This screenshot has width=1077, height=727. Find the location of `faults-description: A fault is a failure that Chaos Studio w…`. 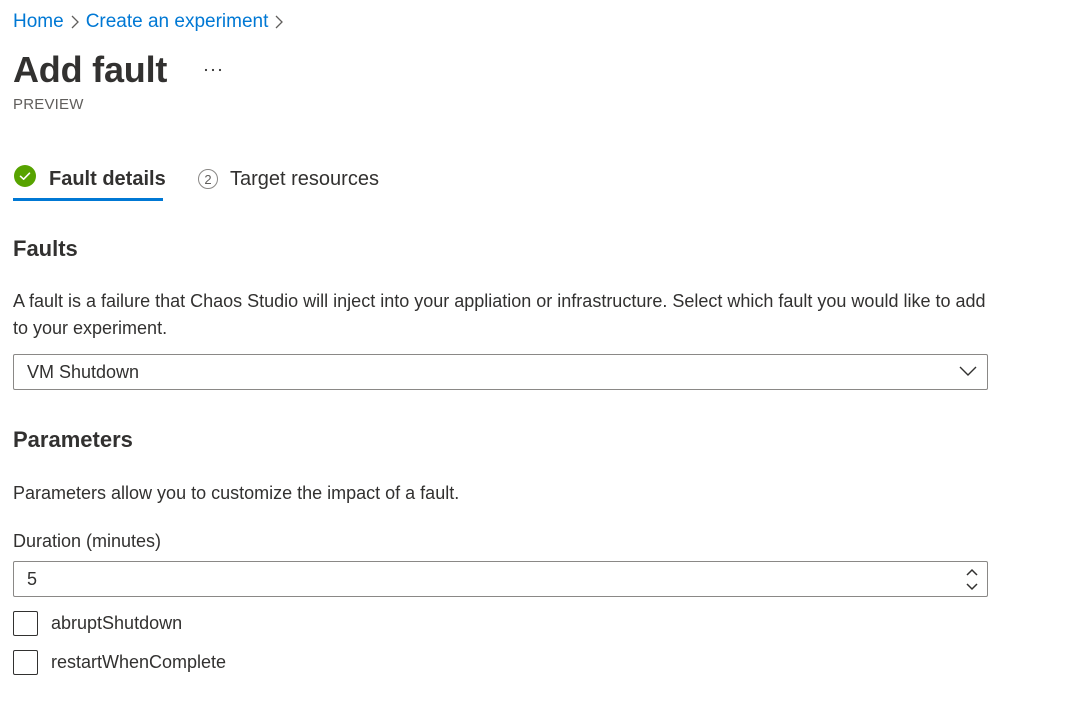

faults-description: A fault is a failure that Chaos Studio w… is located at coordinates (499, 314).